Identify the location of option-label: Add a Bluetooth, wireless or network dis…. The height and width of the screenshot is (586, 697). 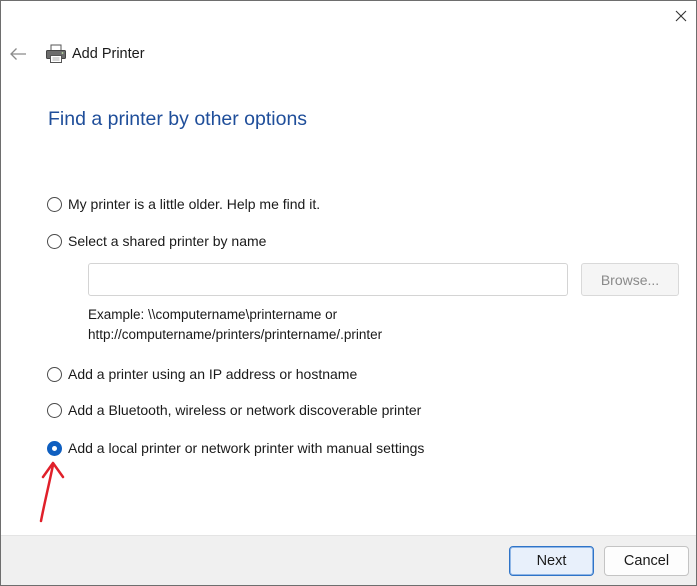
(245, 410).